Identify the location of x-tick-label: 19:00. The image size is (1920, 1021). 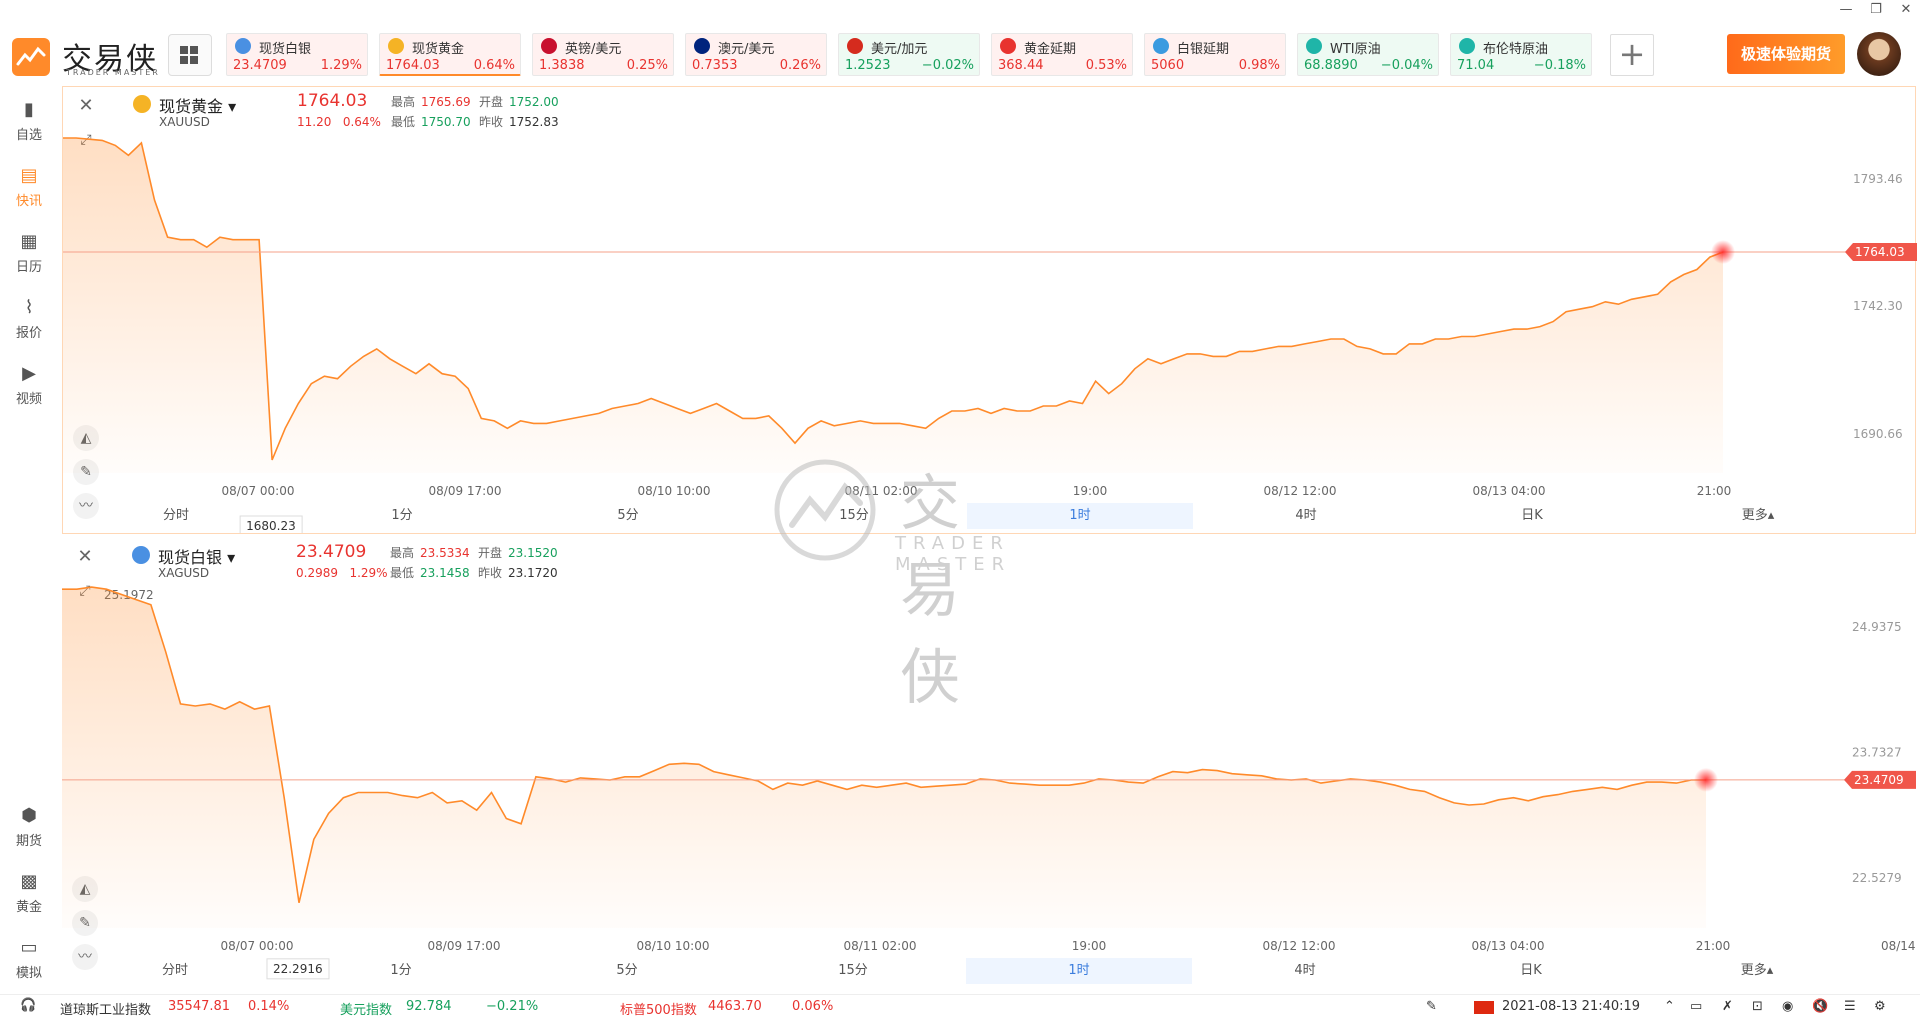
(1090, 491).